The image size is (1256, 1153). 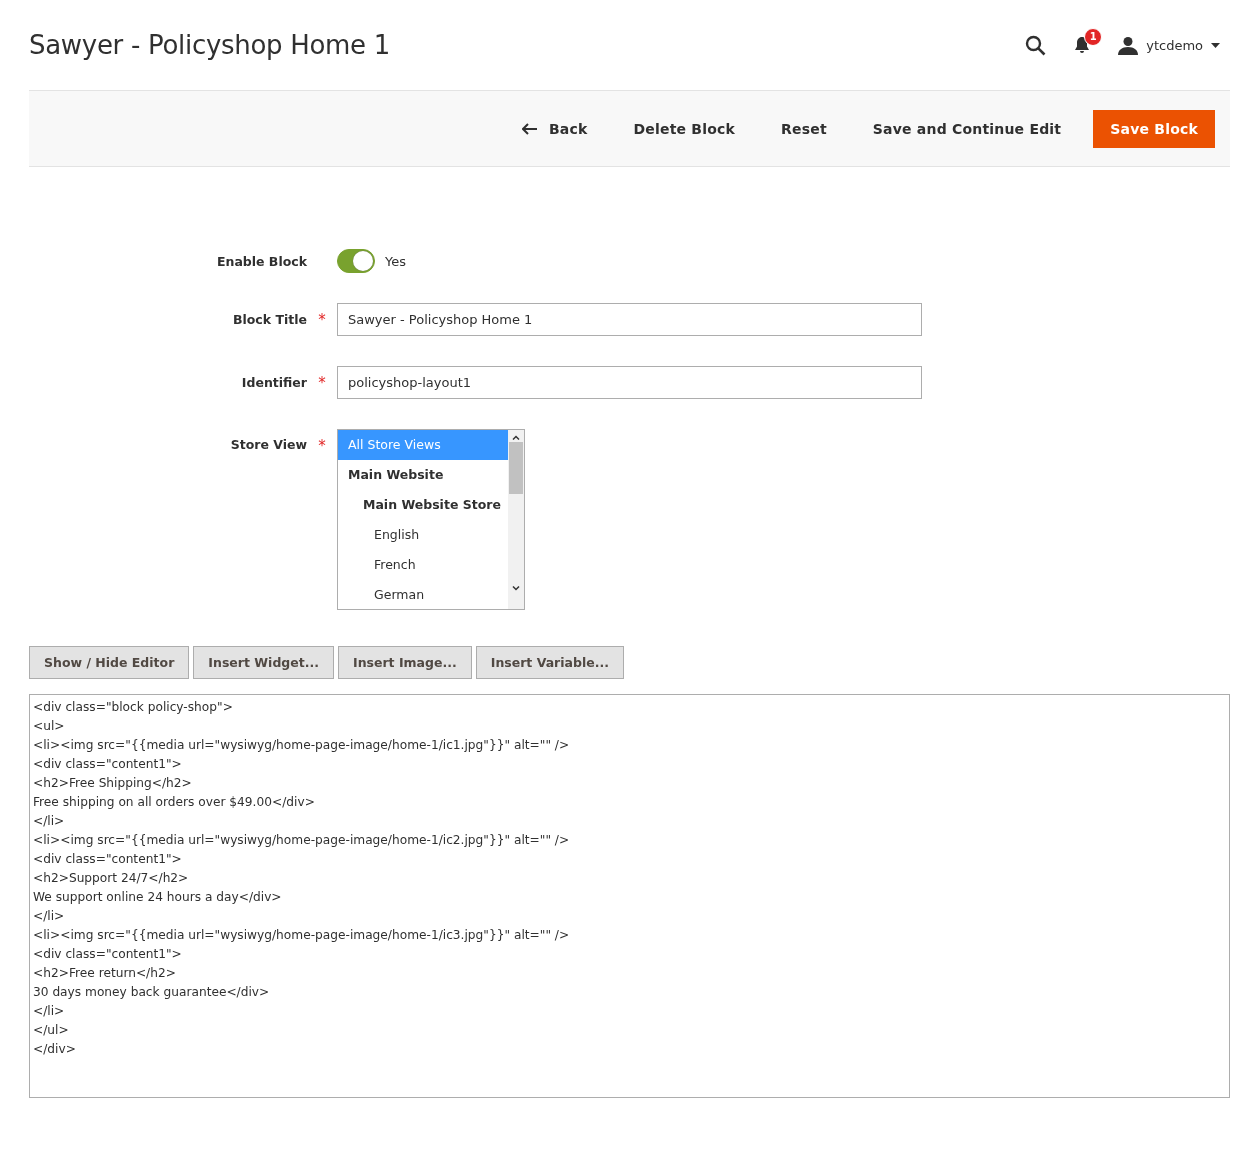 I want to click on notification-badge: 1, so click(x=1093, y=37).